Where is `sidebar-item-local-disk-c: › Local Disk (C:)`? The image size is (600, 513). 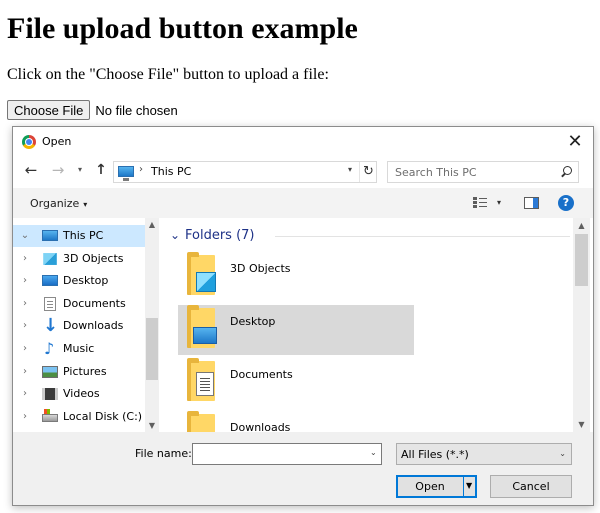
sidebar-item-local-disk-c: › Local Disk (C:) is located at coordinates (79, 417).